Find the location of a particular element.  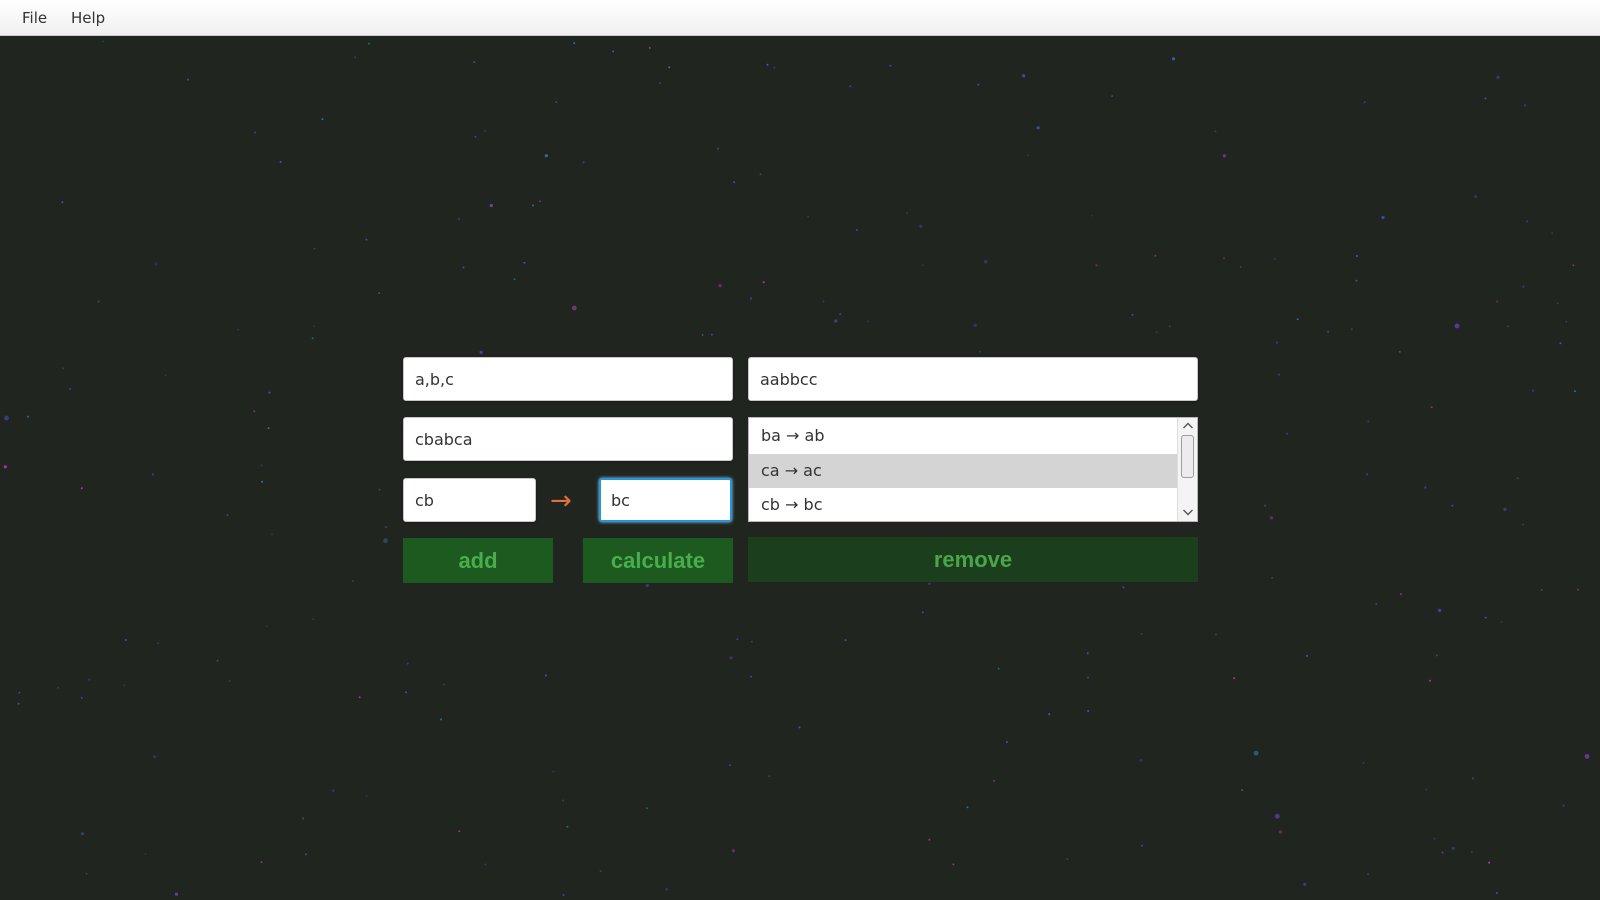

chevron-up-icon is located at coordinates (1188, 426).